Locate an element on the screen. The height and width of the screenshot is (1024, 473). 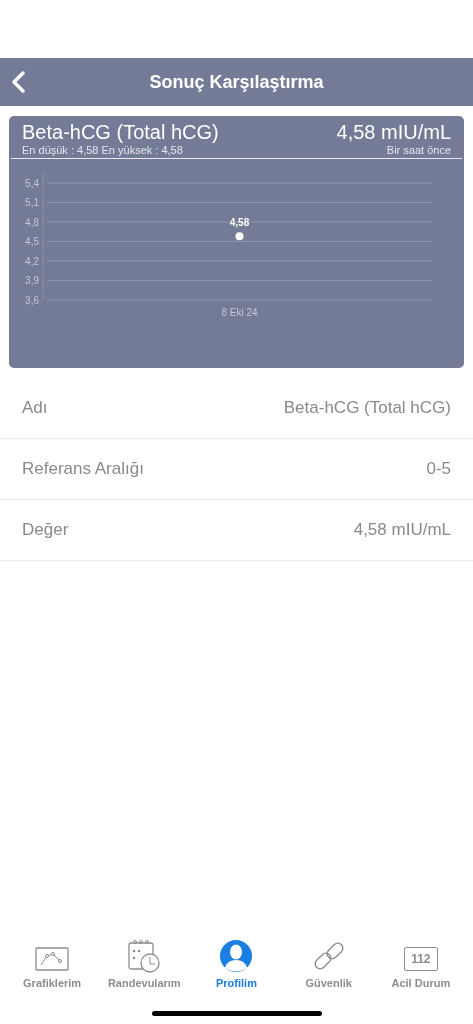
data-point is located at coordinates (239, 236).